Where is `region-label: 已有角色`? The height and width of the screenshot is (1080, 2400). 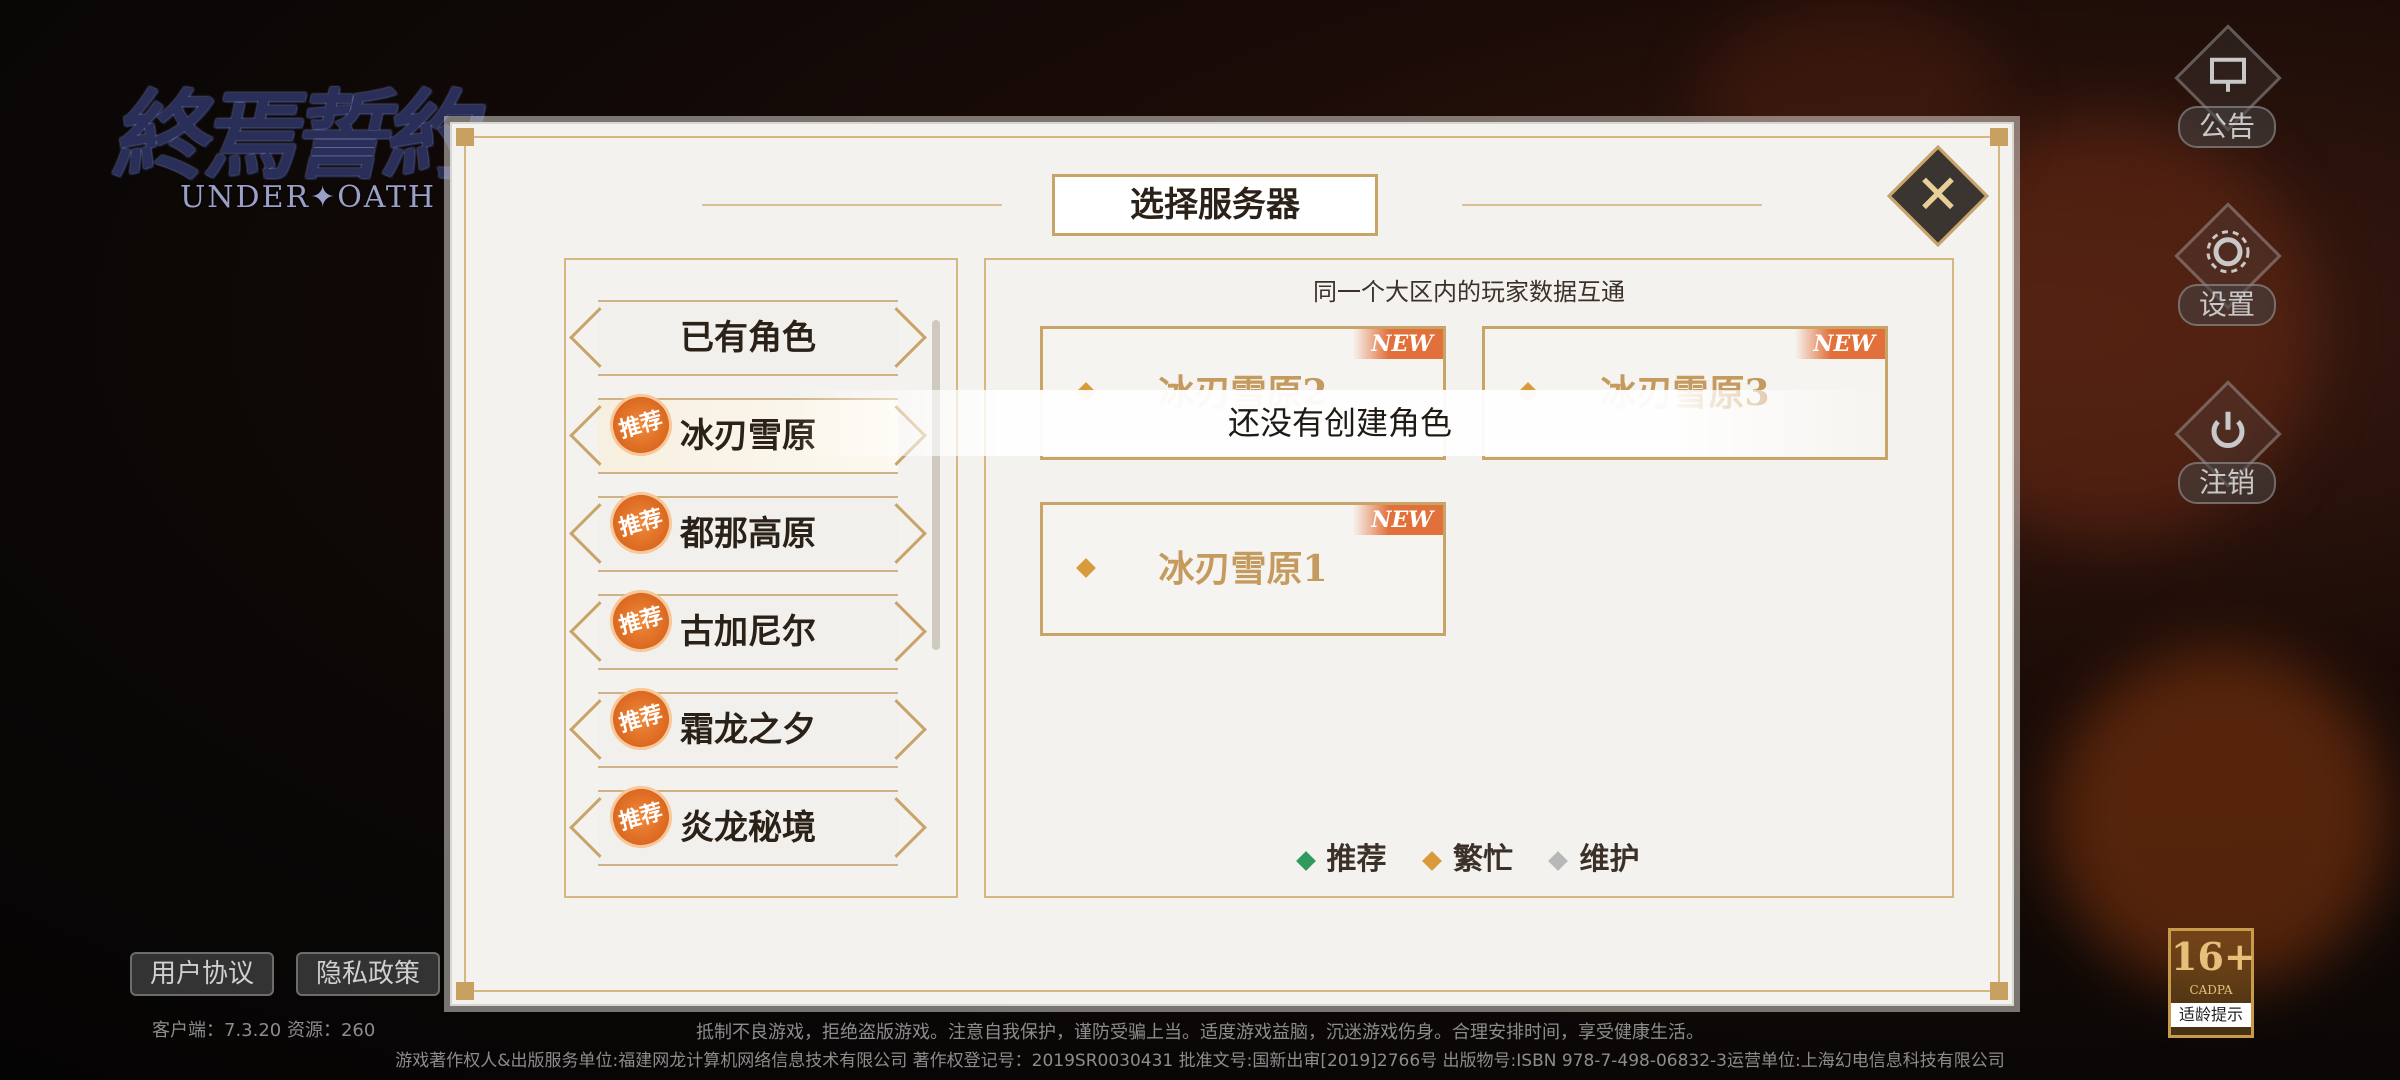
region-label: 已有角色 is located at coordinates (748, 338).